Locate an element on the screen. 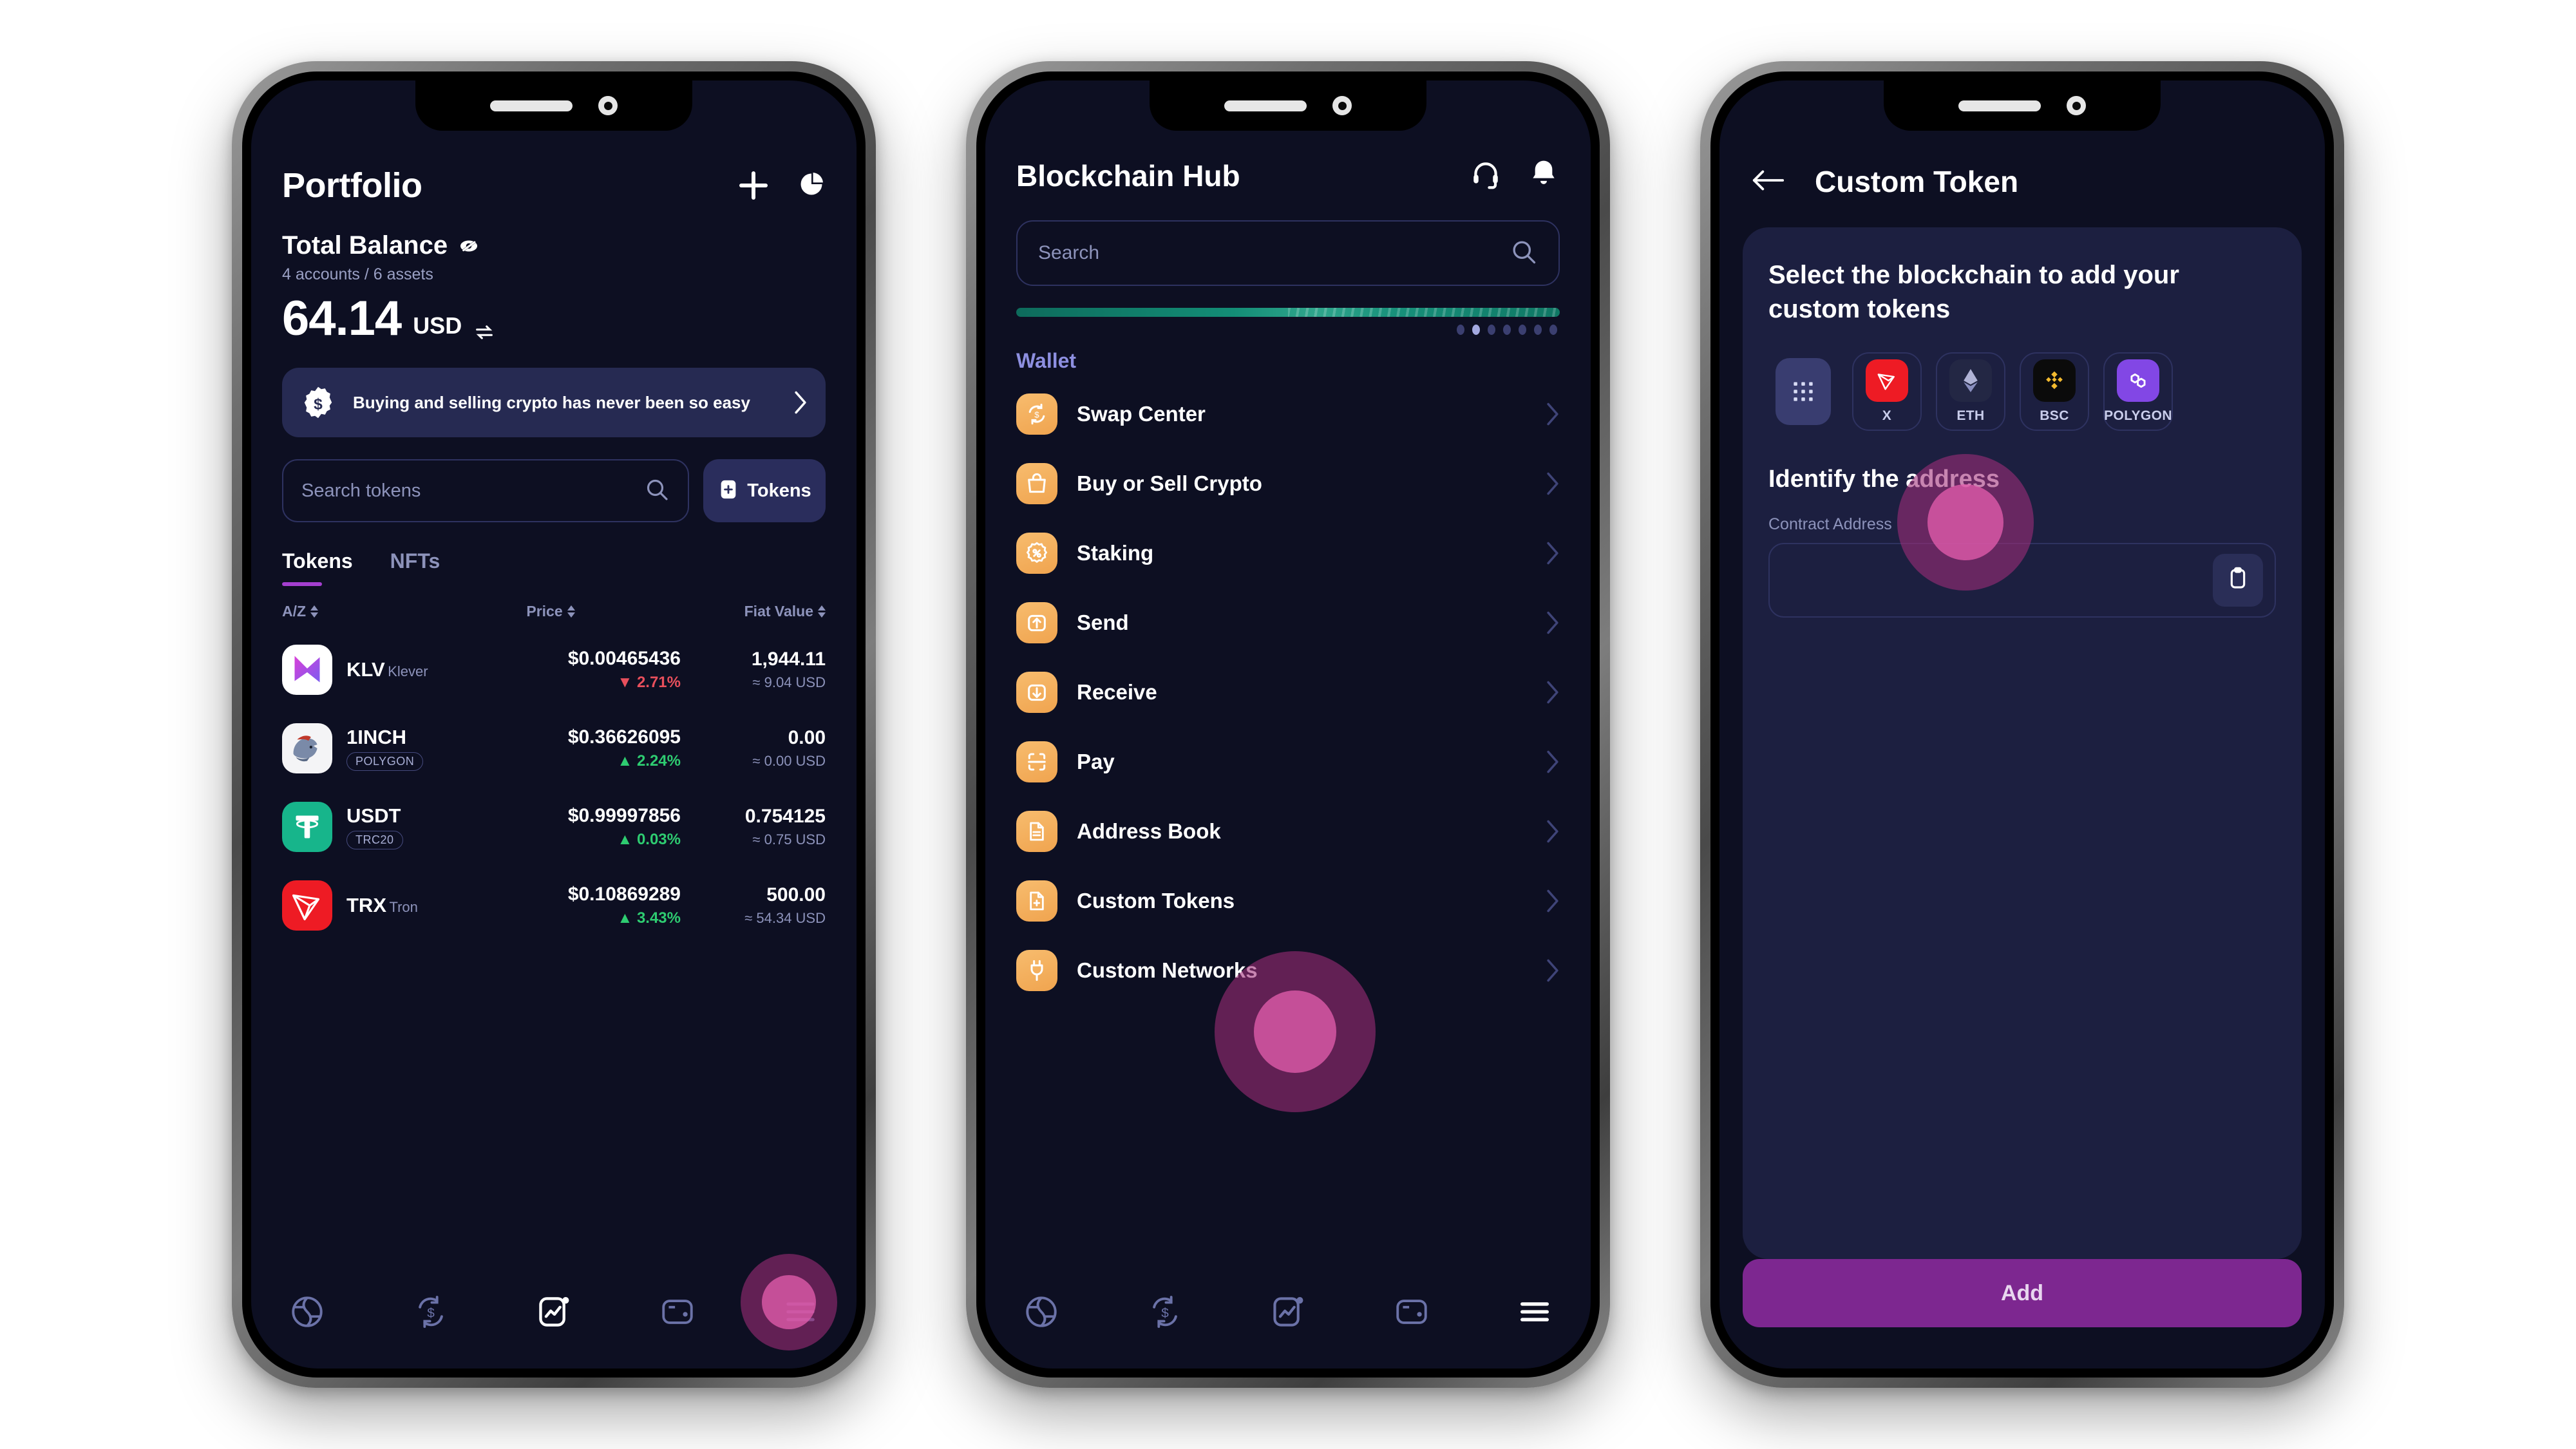 The height and width of the screenshot is (1449, 2576). token-name: Klever is located at coordinates (408, 671).